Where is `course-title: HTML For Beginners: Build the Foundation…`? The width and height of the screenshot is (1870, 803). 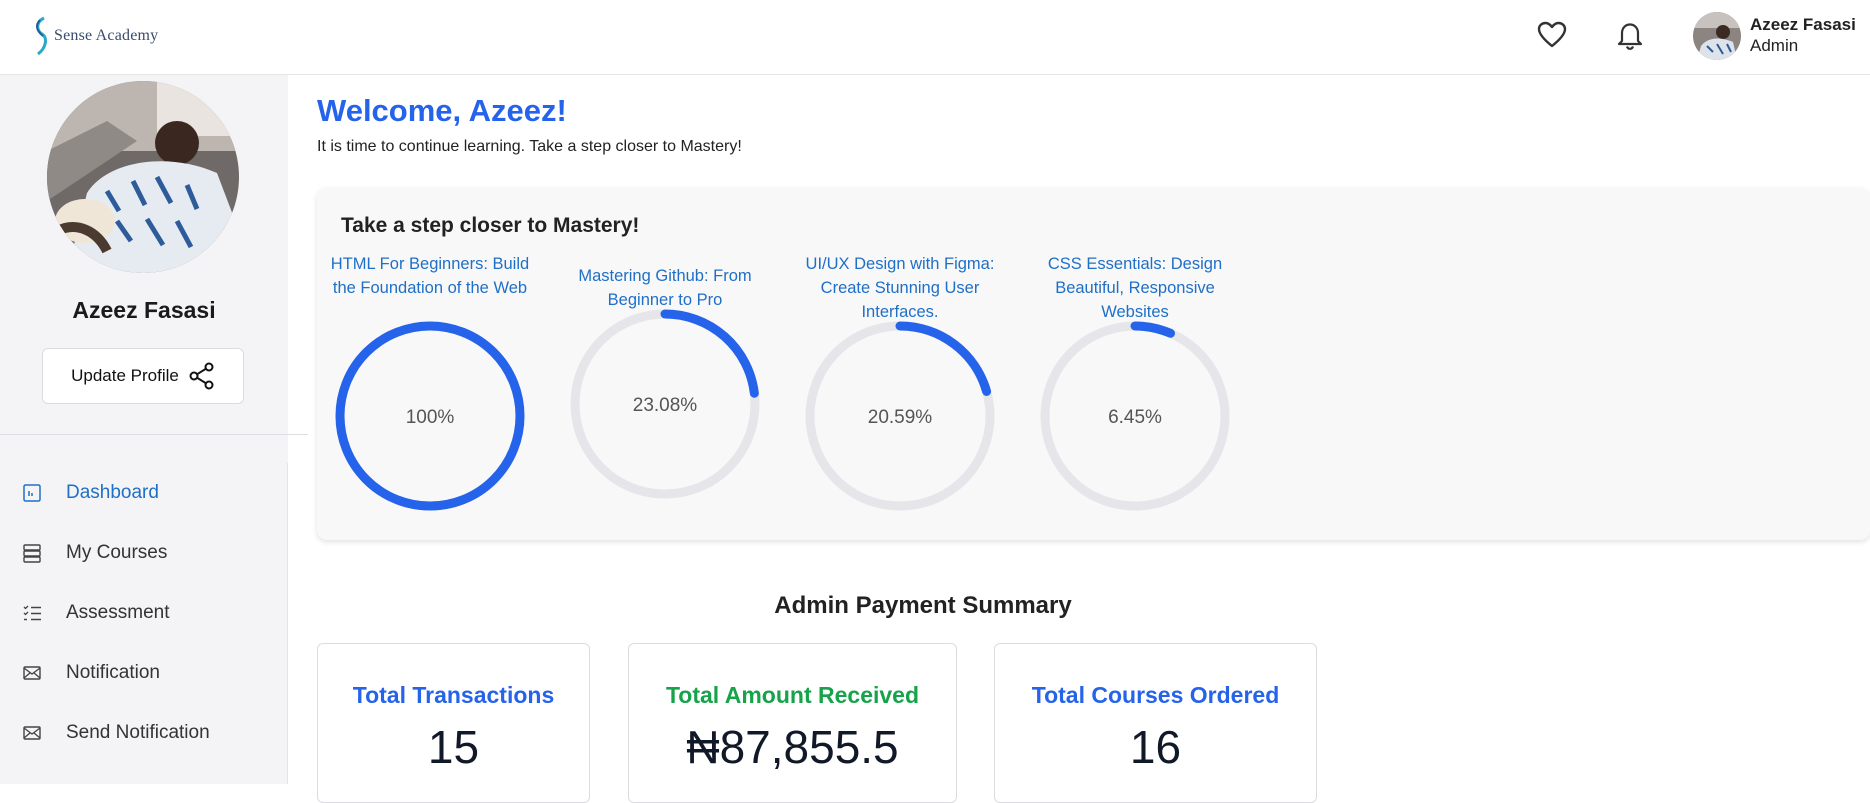 course-title: HTML For Beginners: Build the Foundation… is located at coordinates (430, 276).